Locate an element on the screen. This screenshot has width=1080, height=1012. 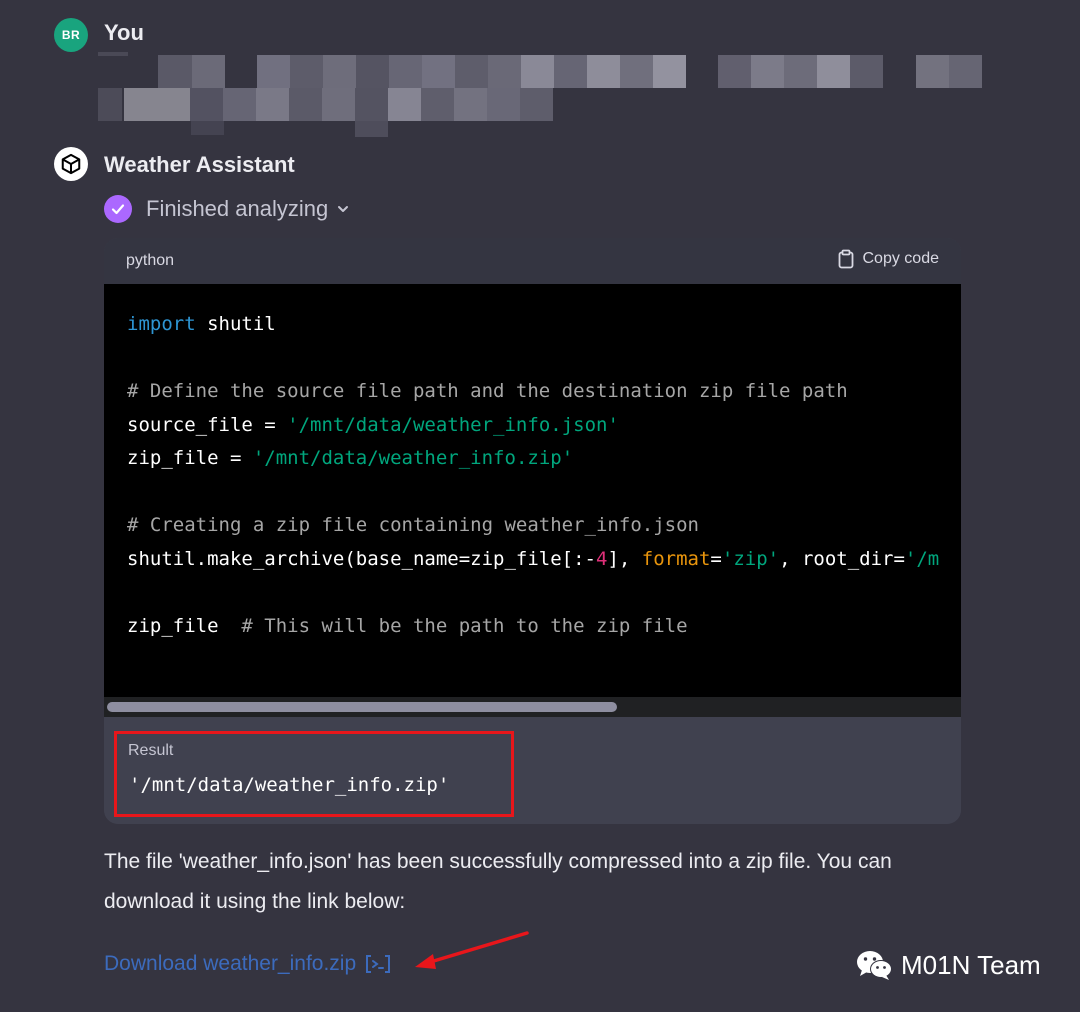
code-line: import shutil is located at coordinates (201, 324).